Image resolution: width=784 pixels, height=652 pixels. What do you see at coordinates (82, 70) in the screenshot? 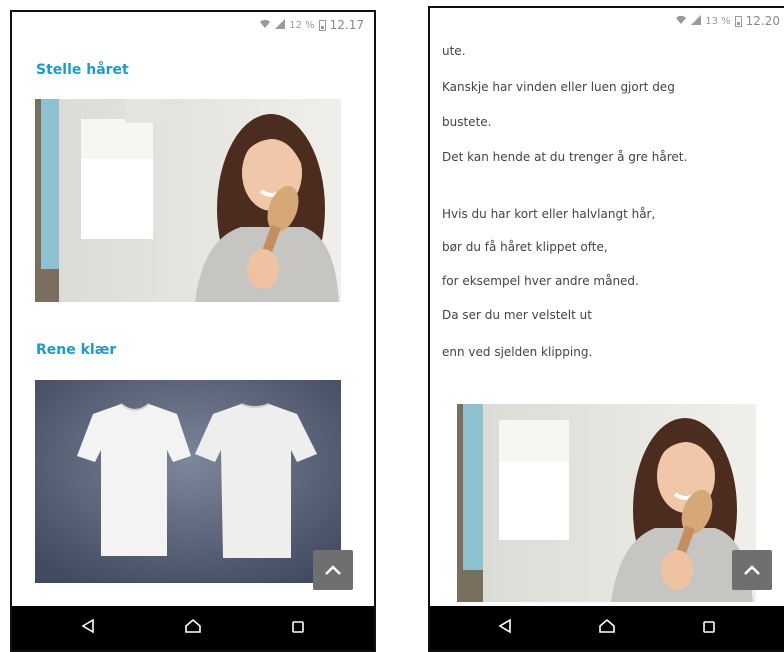
I see `heading-hair-care: Stelle håret` at bounding box center [82, 70].